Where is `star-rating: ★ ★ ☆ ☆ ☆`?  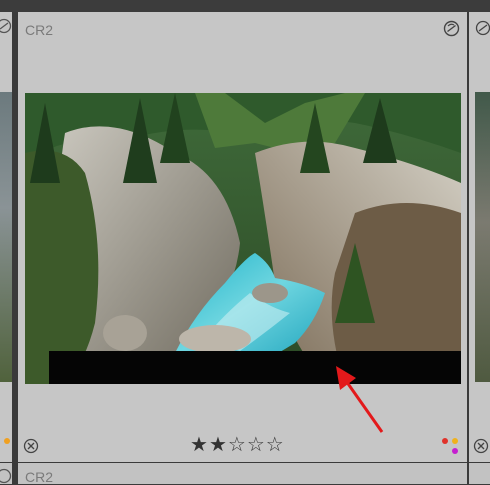 star-rating: ★ ★ ☆ ☆ ☆ is located at coordinates (245, 446).